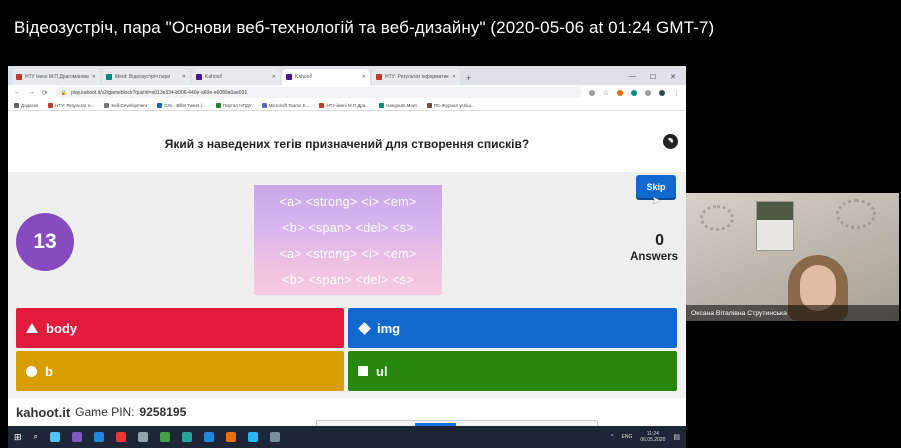 The width and height of the screenshot is (901, 448). I want to click on tag-line: <a> <strong> <i> <em>, so click(348, 202).